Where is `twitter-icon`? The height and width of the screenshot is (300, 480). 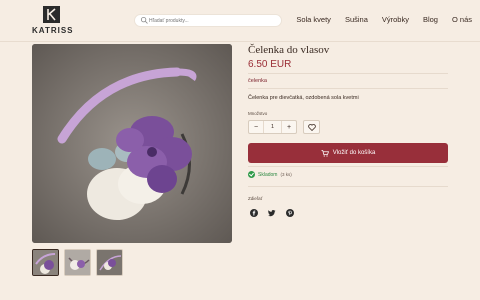 twitter-icon is located at coordinates (272, 213).